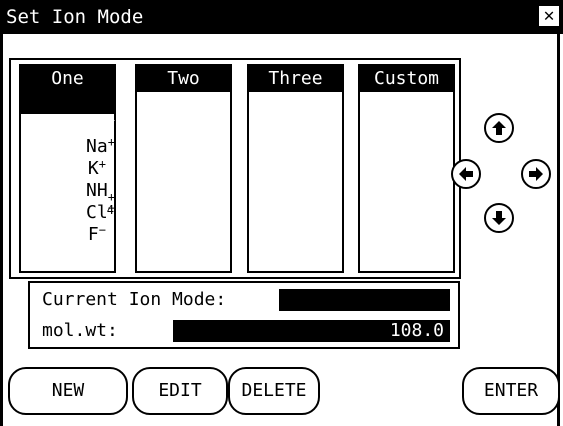 Image resolution: width=563 pixels, height=426 pixels. What do you see at coordinates (80, 330) in the screenshot?
I see `mol-wt-label: mol.wt:` at bounding box center [80, 330].